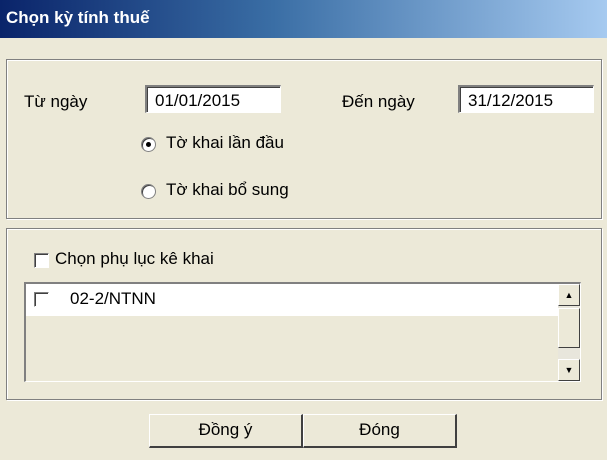 This screenshot has height=460, width=607. What do you see at coordinates (292, 300) in the screenshot?
I see `list-item: 02-2/NTNN` at bounding box center [292, 300].